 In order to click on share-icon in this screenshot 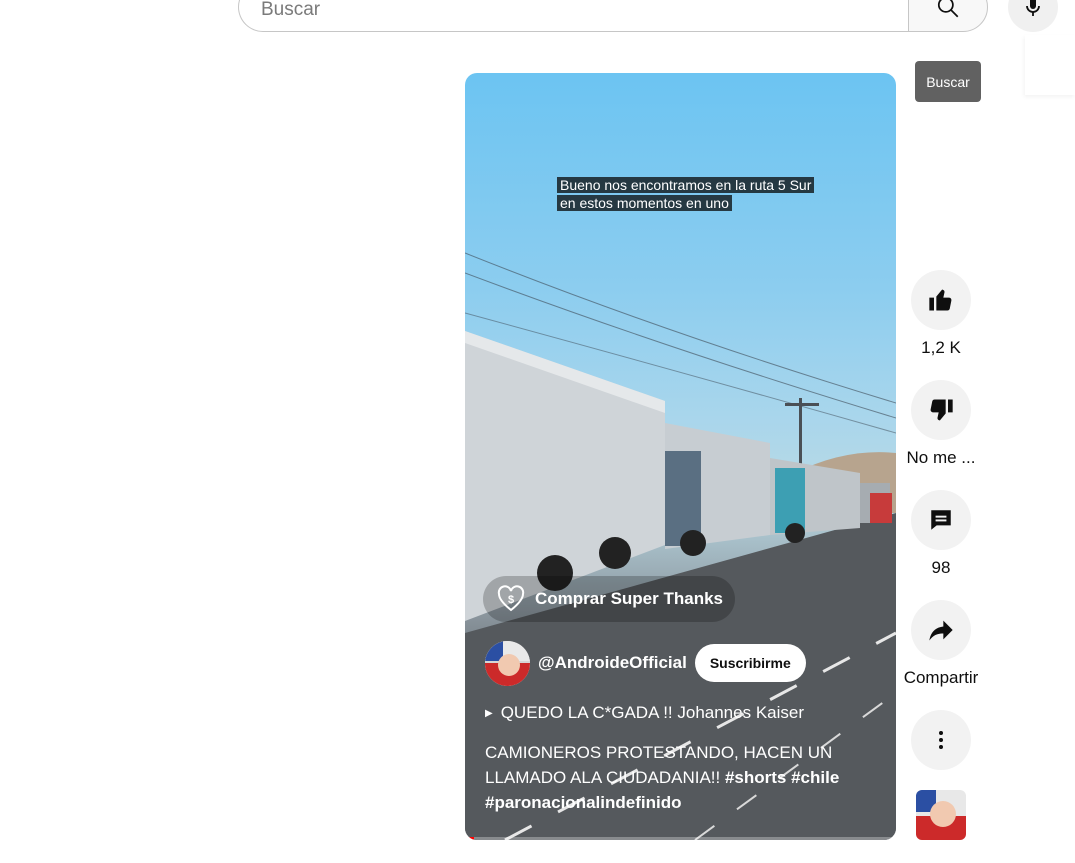, I will do `click(941, 630)`.